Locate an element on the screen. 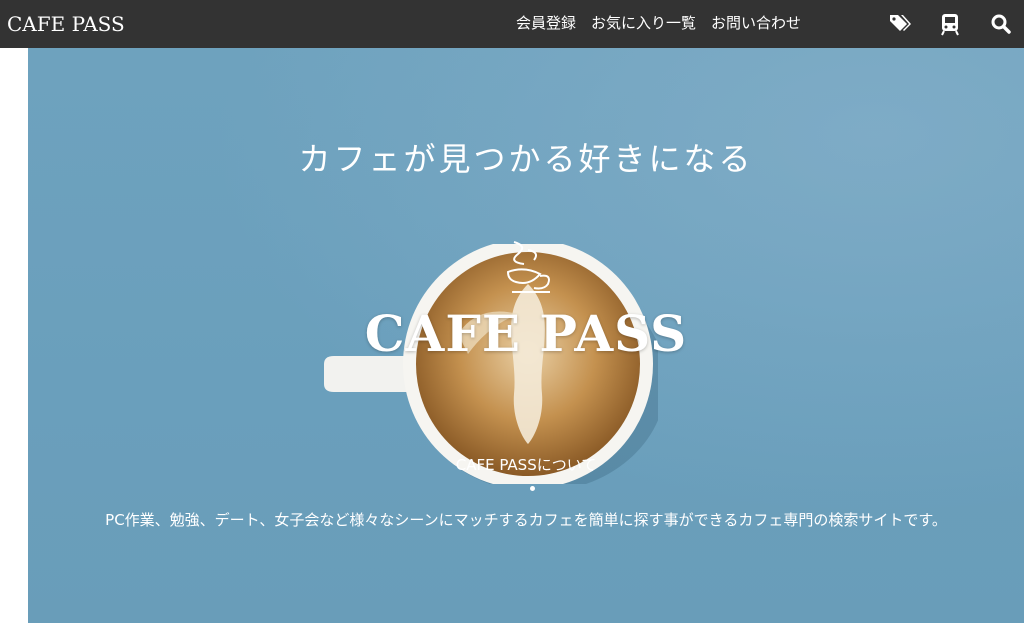  about-link: CAFE PASSについて is located at coordinates (526, 464).